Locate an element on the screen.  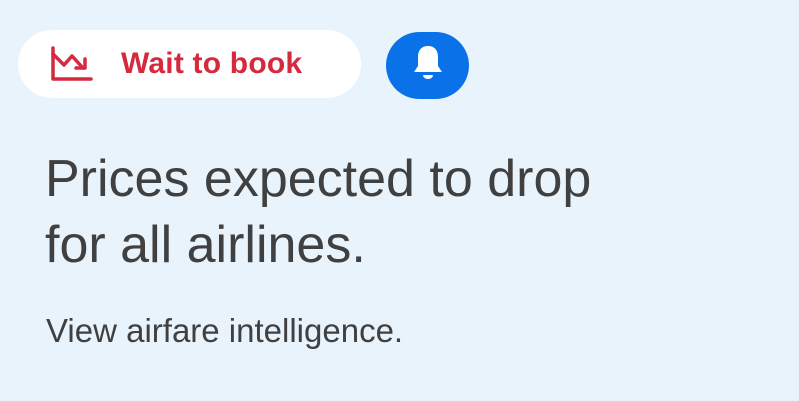
wait-to-book-badge: Wait to book is located at coordinates (189, 64).